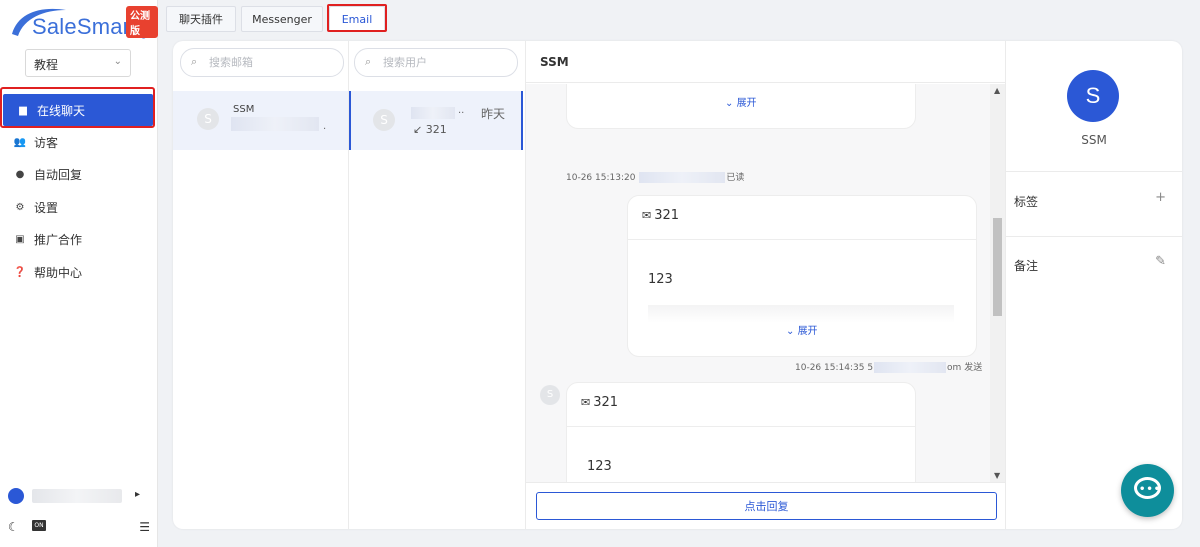  Describe the element at coordinates (77, 107) in the screenshot. I see `nav-highlight-box` at that location.